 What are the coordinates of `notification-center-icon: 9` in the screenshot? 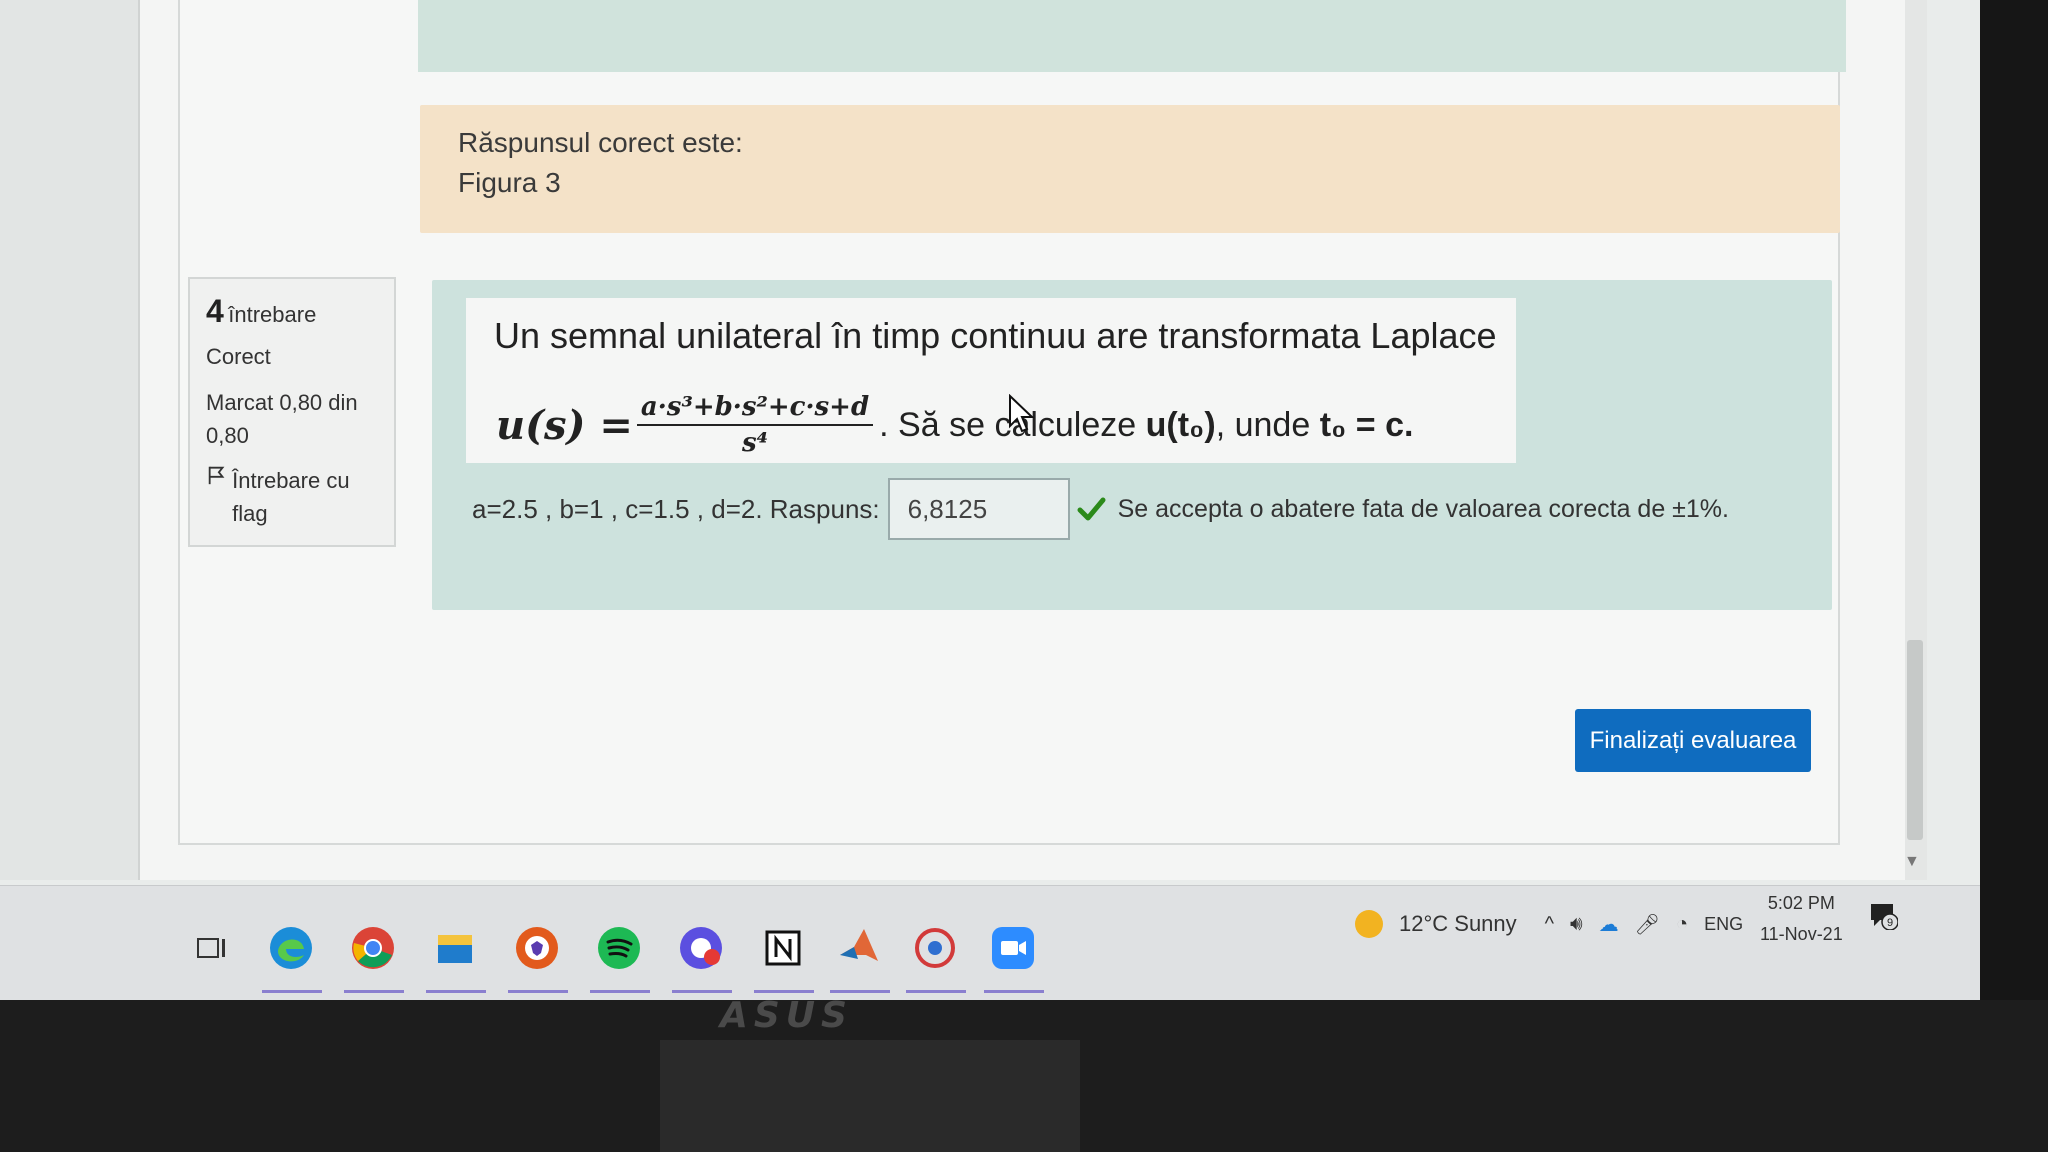 It's located at (1883, 915).